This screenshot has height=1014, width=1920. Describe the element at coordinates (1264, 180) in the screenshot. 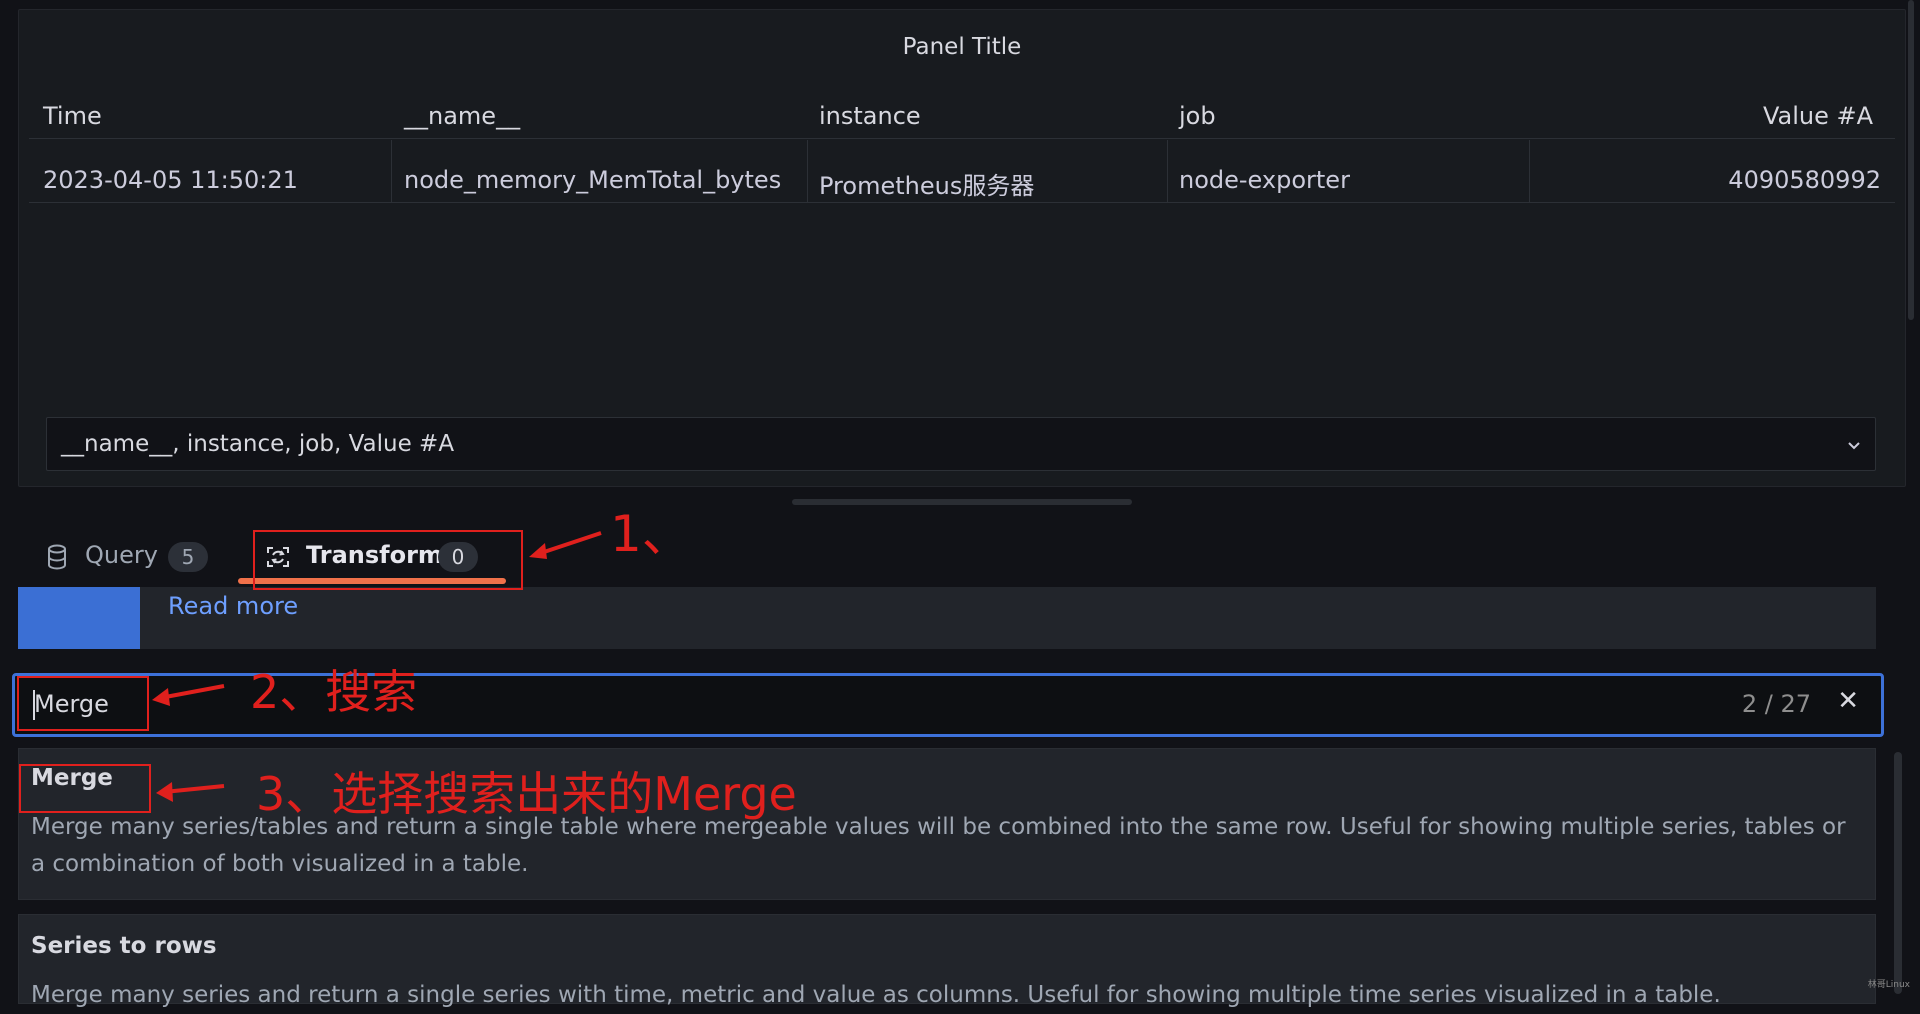

I see `cell-job: node-exporter` at that location.